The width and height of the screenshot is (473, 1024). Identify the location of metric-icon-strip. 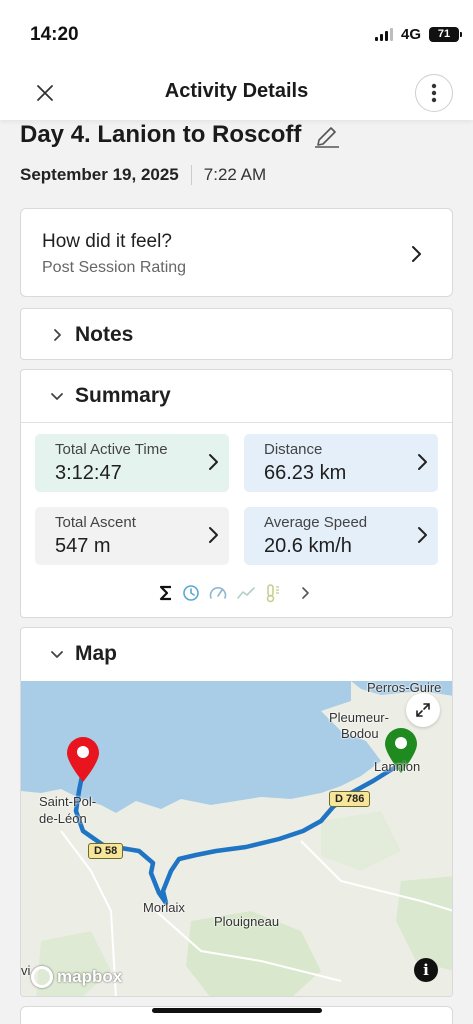
(236, 593).